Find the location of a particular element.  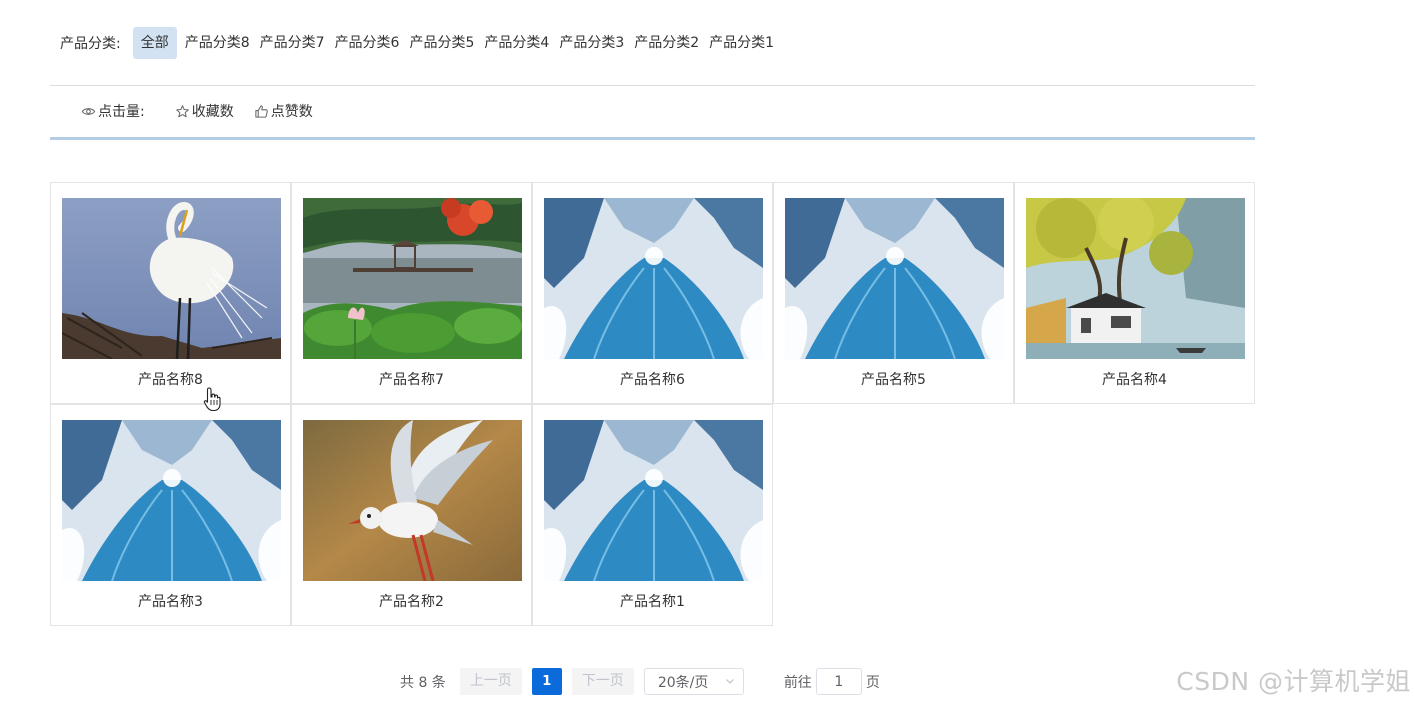

star-icon is located at coordinates (182, 110).